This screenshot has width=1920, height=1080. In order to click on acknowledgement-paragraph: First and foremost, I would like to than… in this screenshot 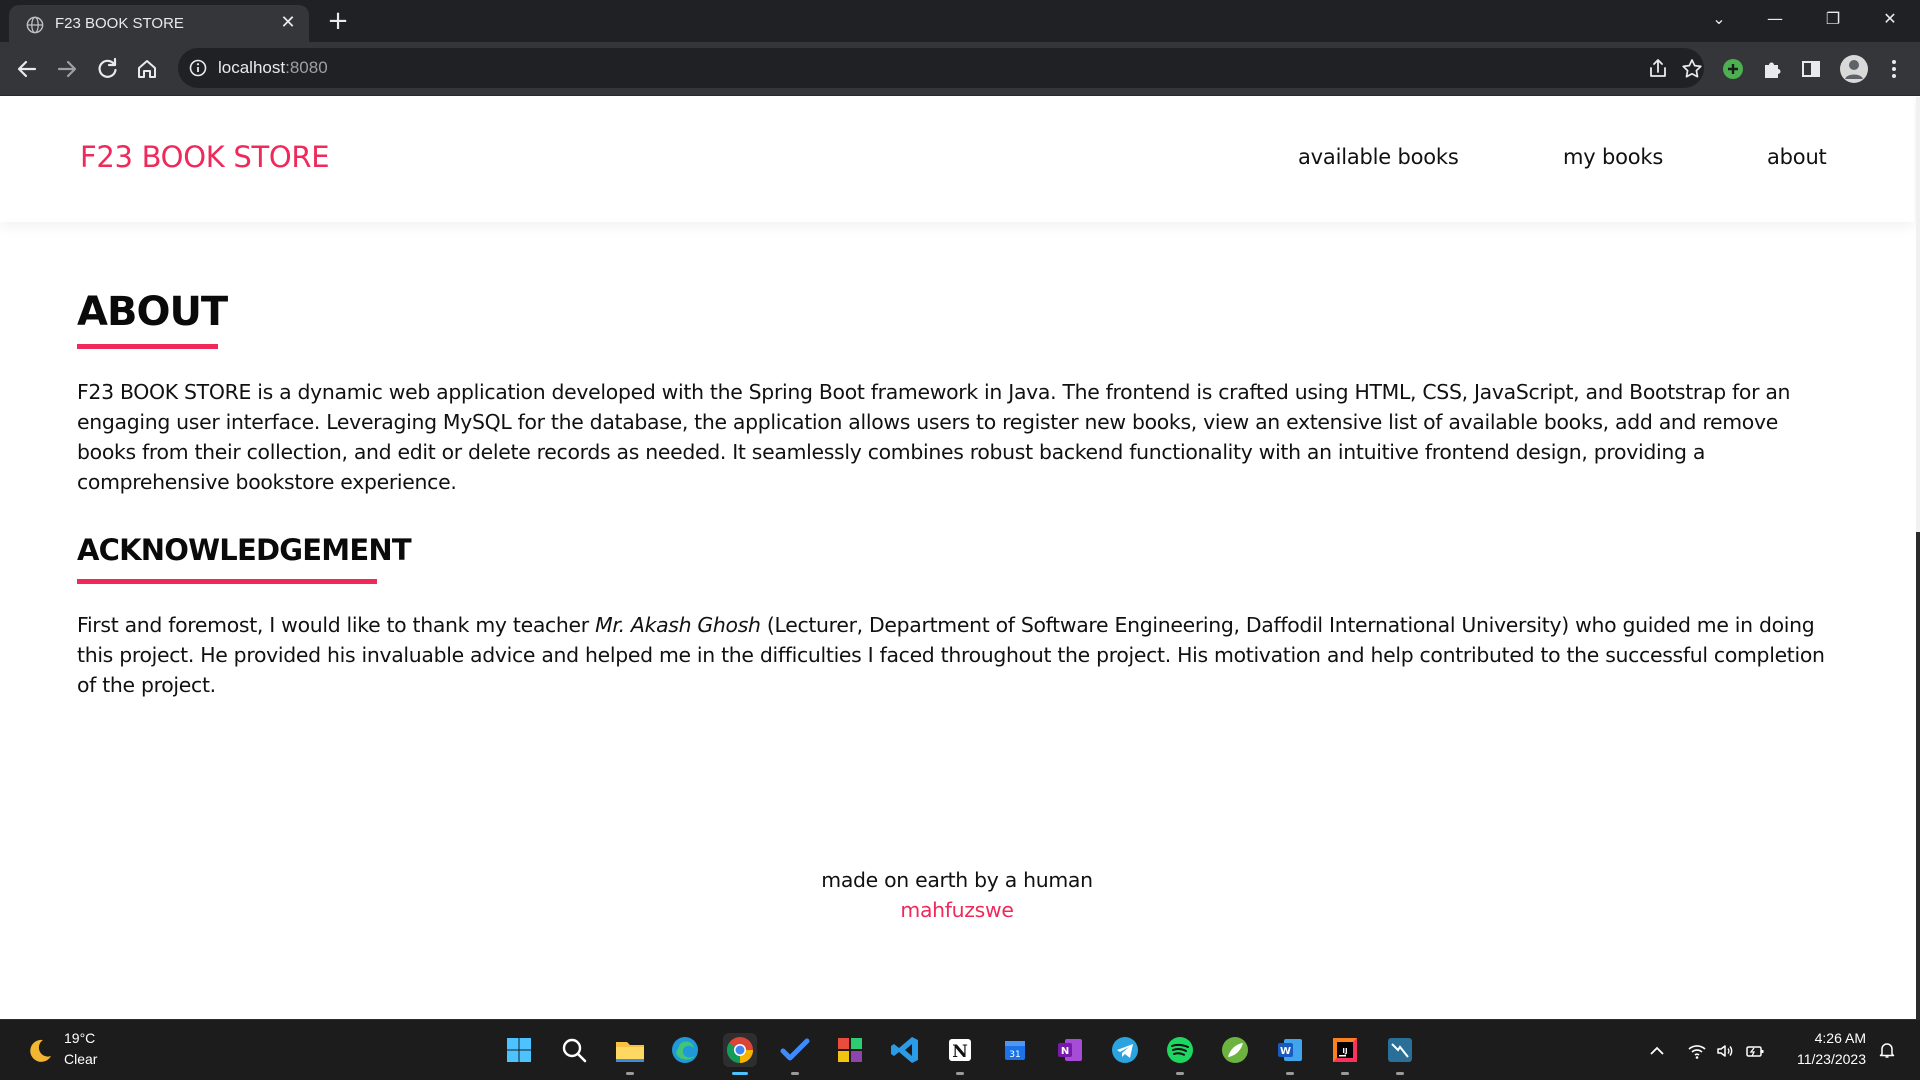, I will do `click(959, 655)`.